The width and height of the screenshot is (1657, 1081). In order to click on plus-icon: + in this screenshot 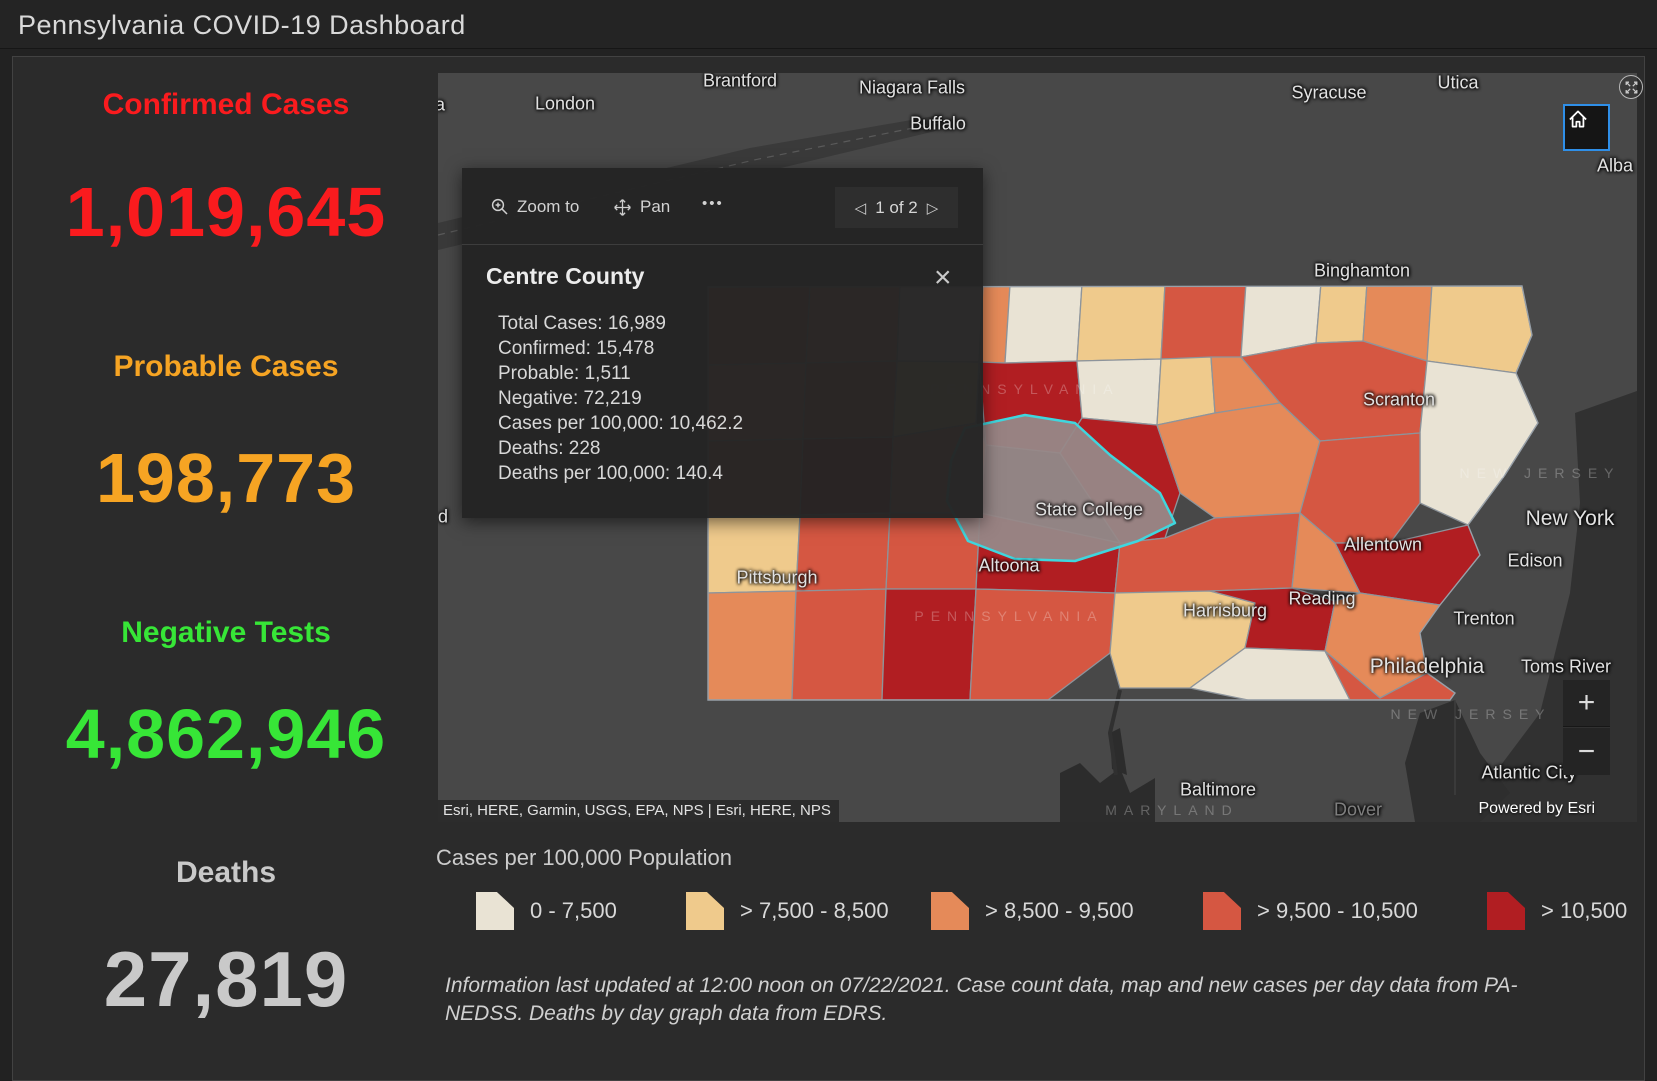, I will do `click(1586, 702)`.